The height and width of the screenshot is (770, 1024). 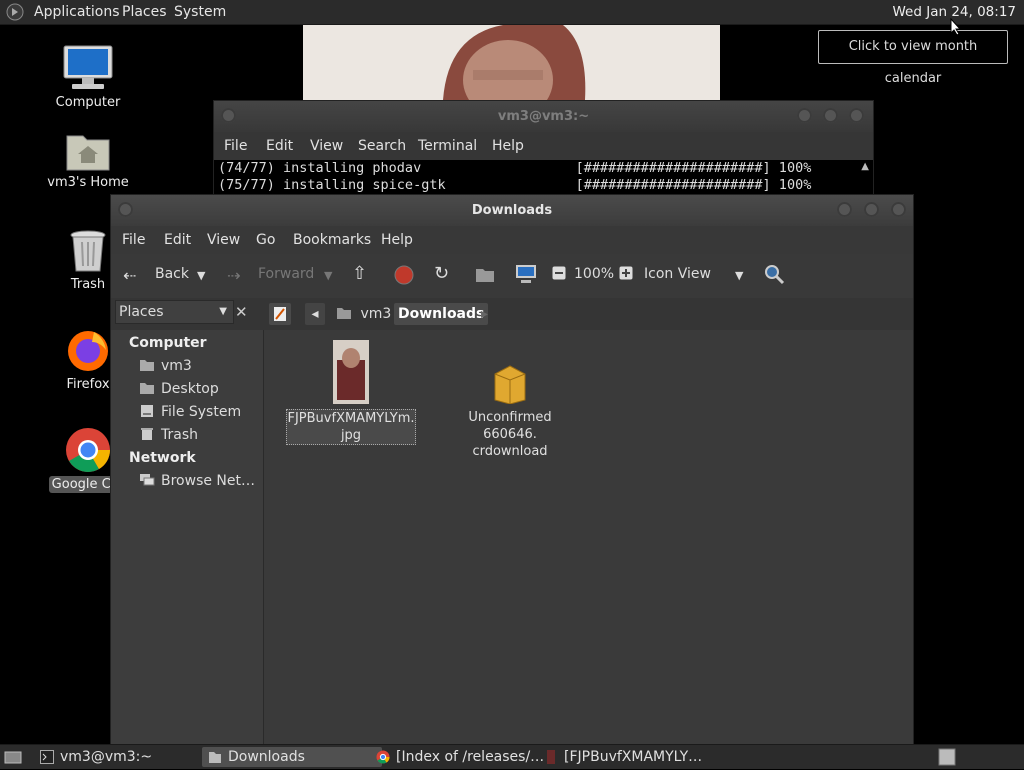 I want to click on package-icon, so click(x=510, y=385).